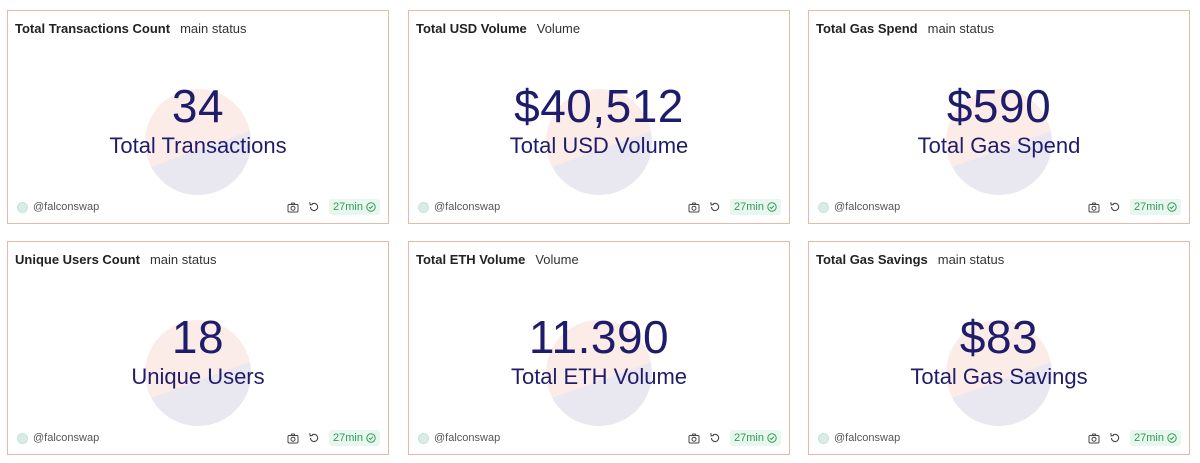  Describe the element at coordinates (999, 337) in the screenshot. I see `metric-value: $83` at that location.